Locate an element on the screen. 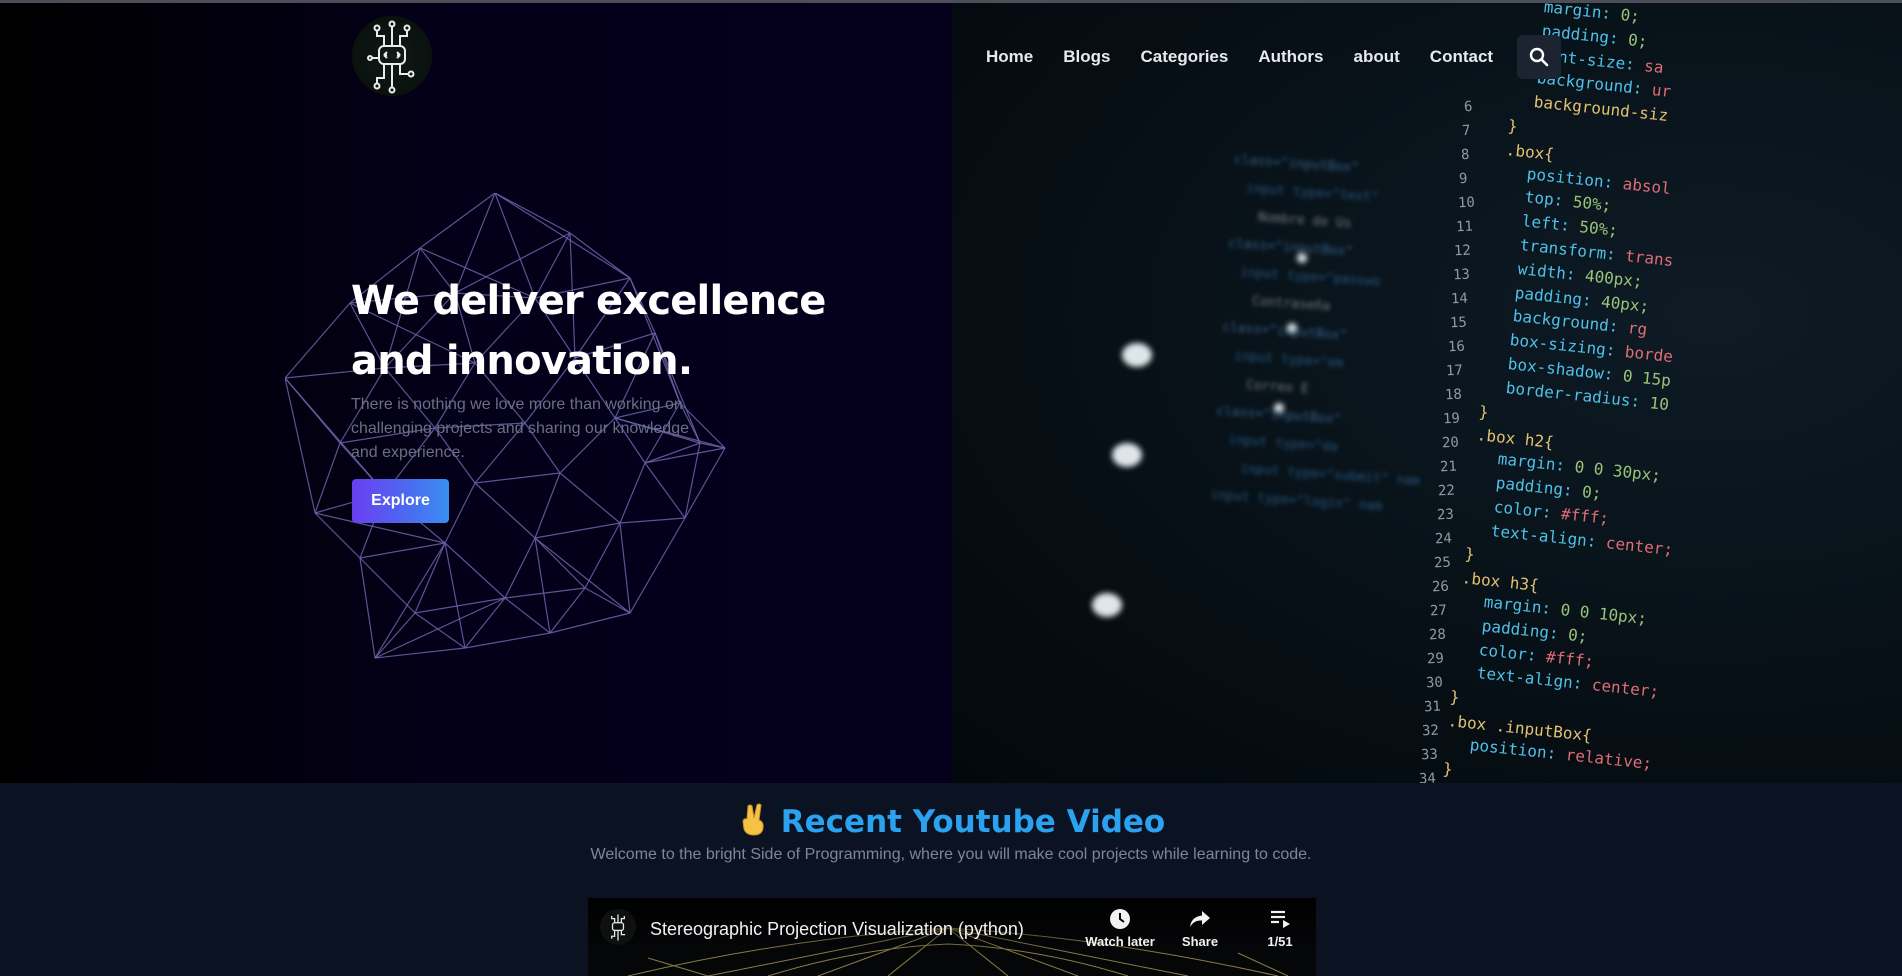 The image size is (1902, 976). section-title-text: Recent Youtube Video is located at coordinates (973, 822).